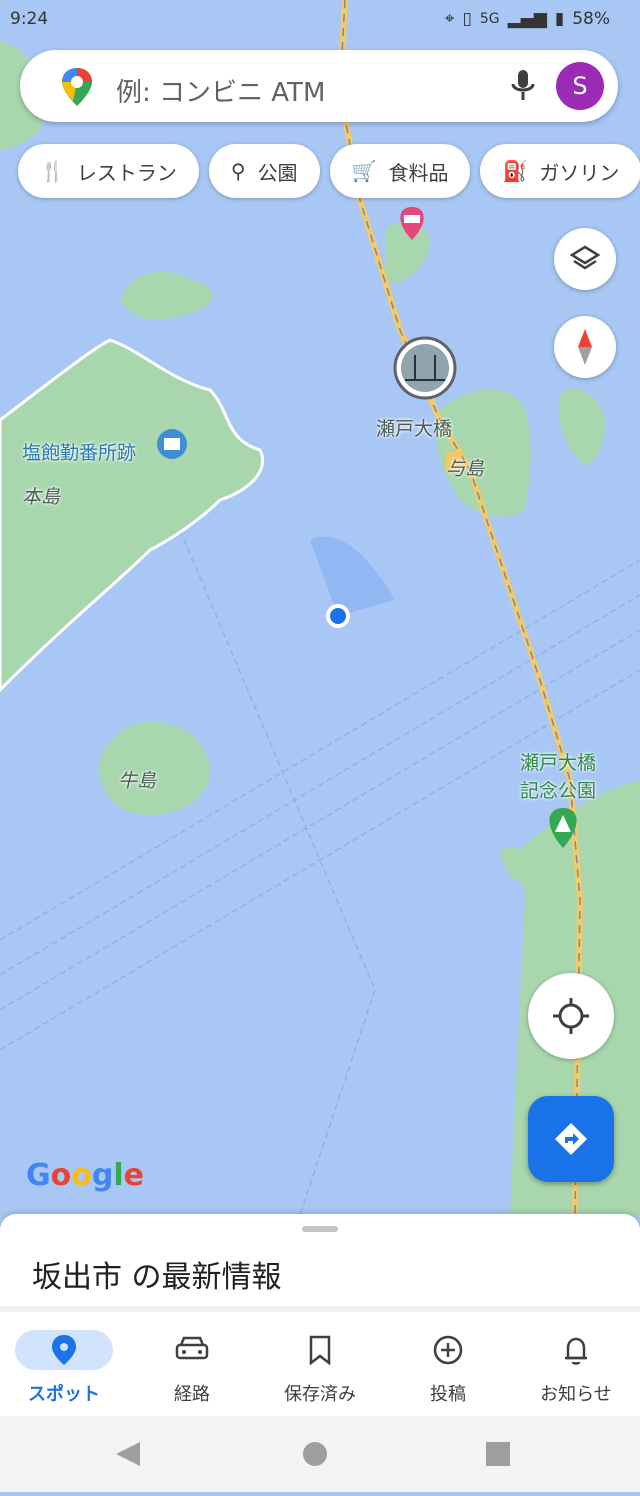 Image resolution: width=640 pixels, height=1496 pixels. Describe the element at coordinates (448, 1350) in the screenshot. I see `add-circle-icon` at that location.